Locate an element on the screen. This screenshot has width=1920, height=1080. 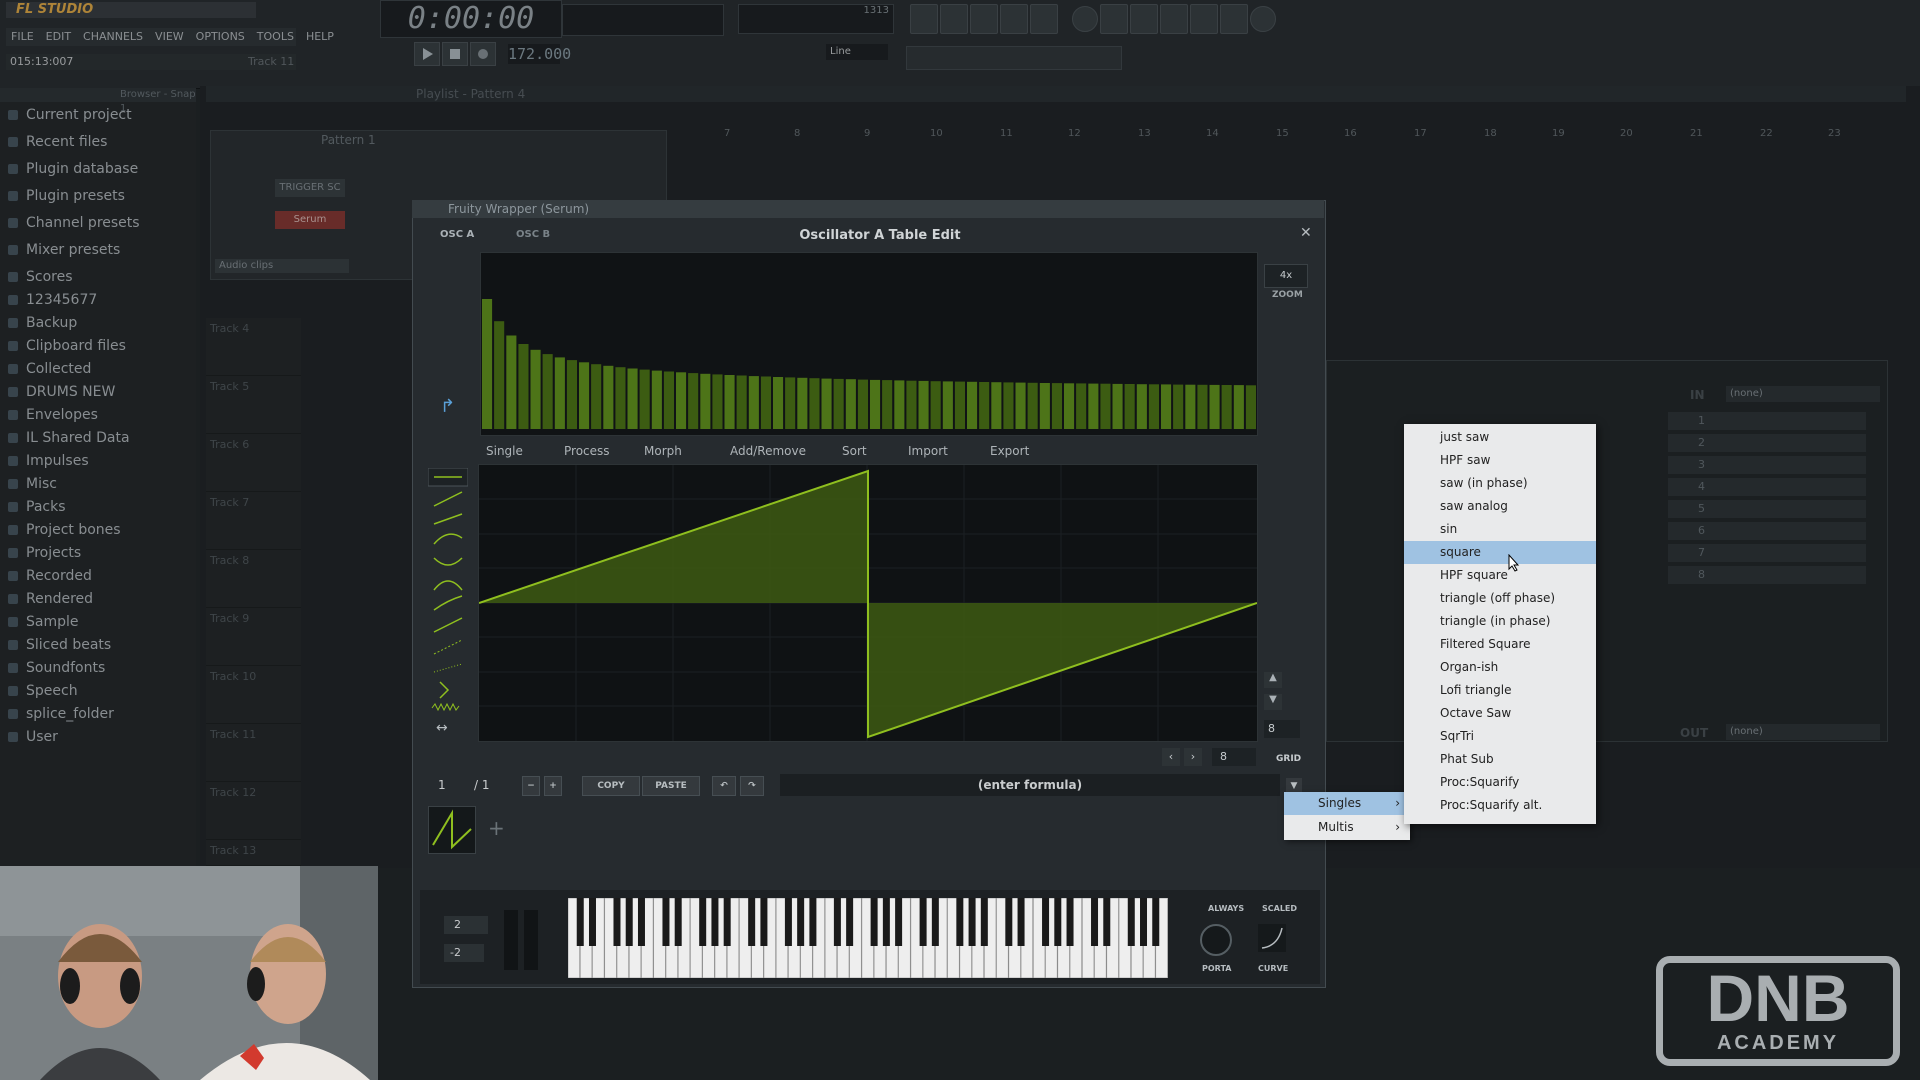
track-header: Track 5 is located at coordinates (253, 405).